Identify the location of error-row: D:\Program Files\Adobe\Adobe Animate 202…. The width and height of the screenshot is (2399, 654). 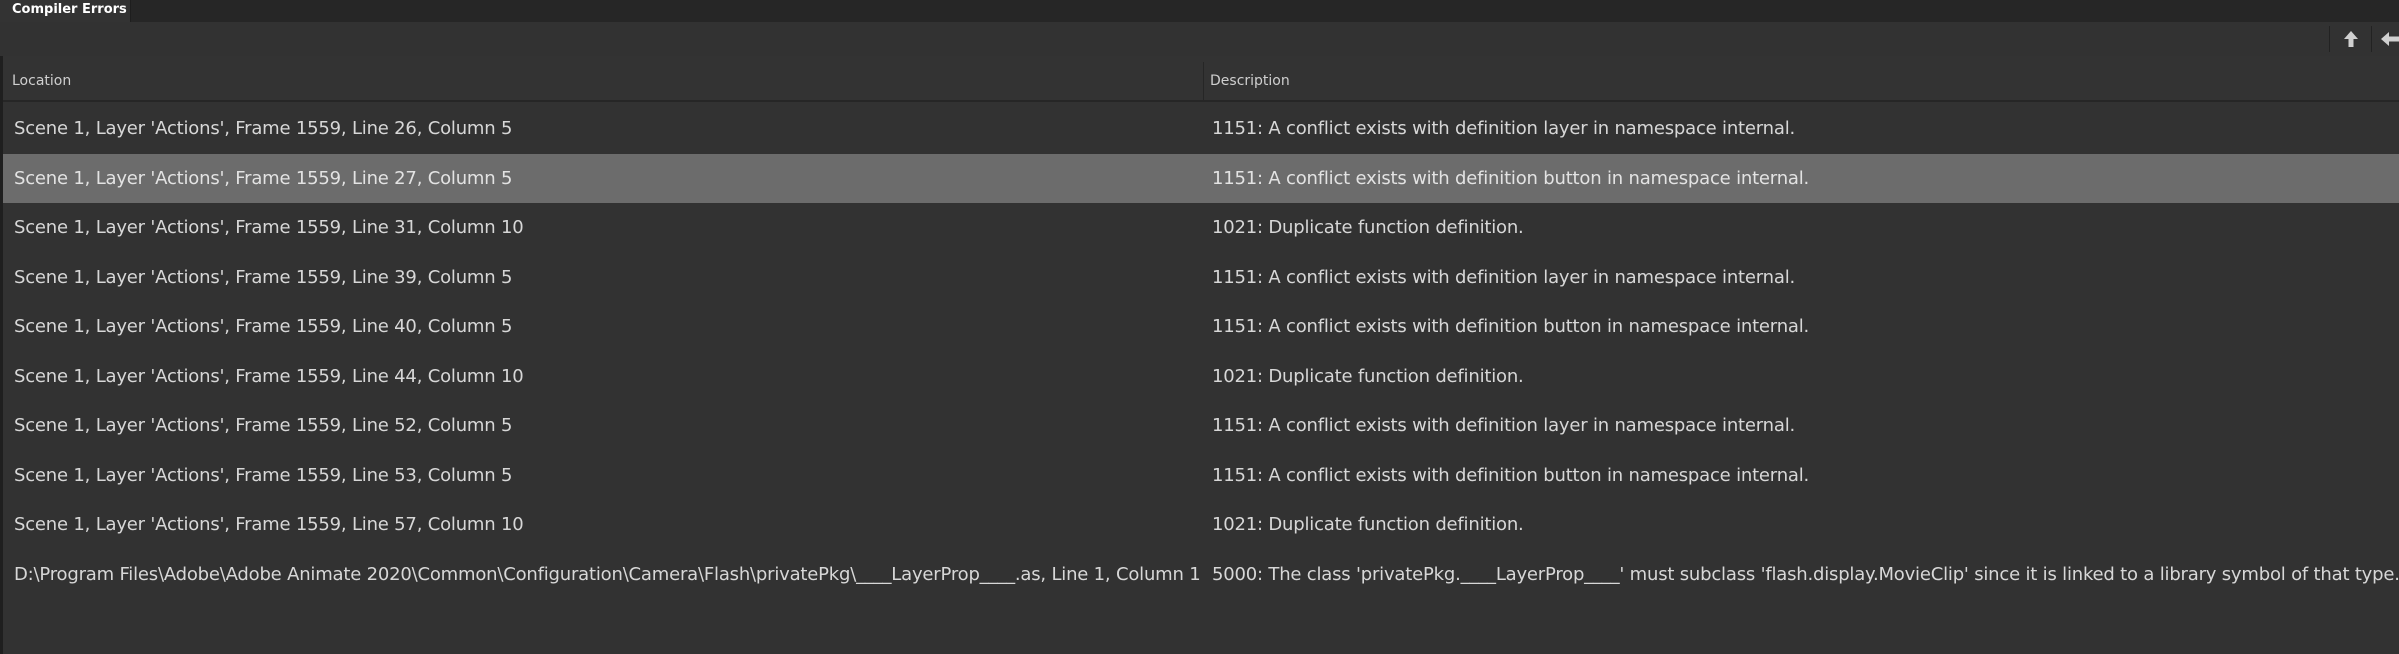
(1201, 575).